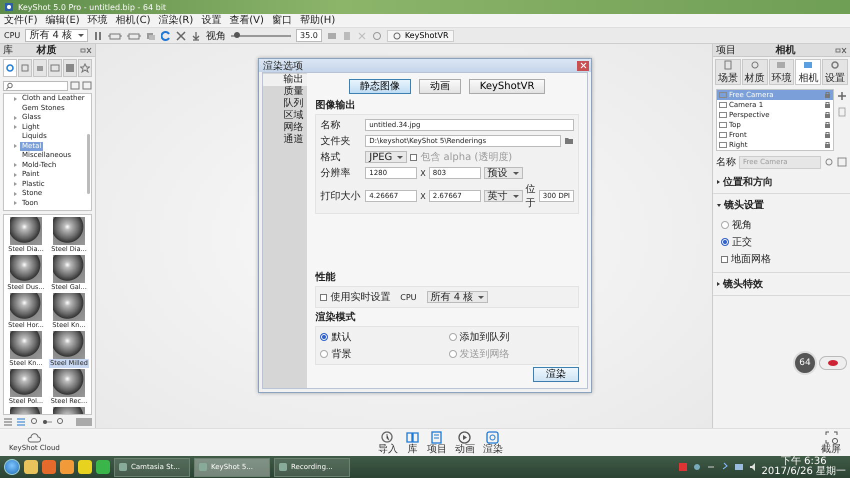 The width and height of the screenshot is (850, 478). I want to click on search-field, so click(35, 86).